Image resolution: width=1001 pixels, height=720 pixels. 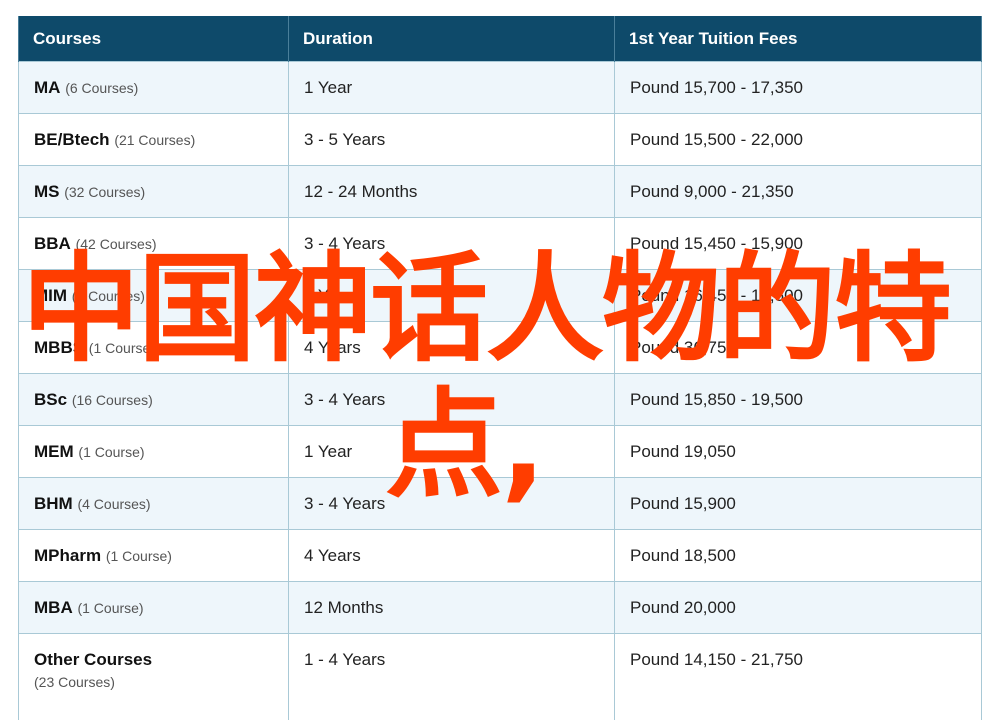 What do you see at coordinates (59, 347) in the screenshot?
I see `course-name: MBBS` at bounding box center [59, 347].